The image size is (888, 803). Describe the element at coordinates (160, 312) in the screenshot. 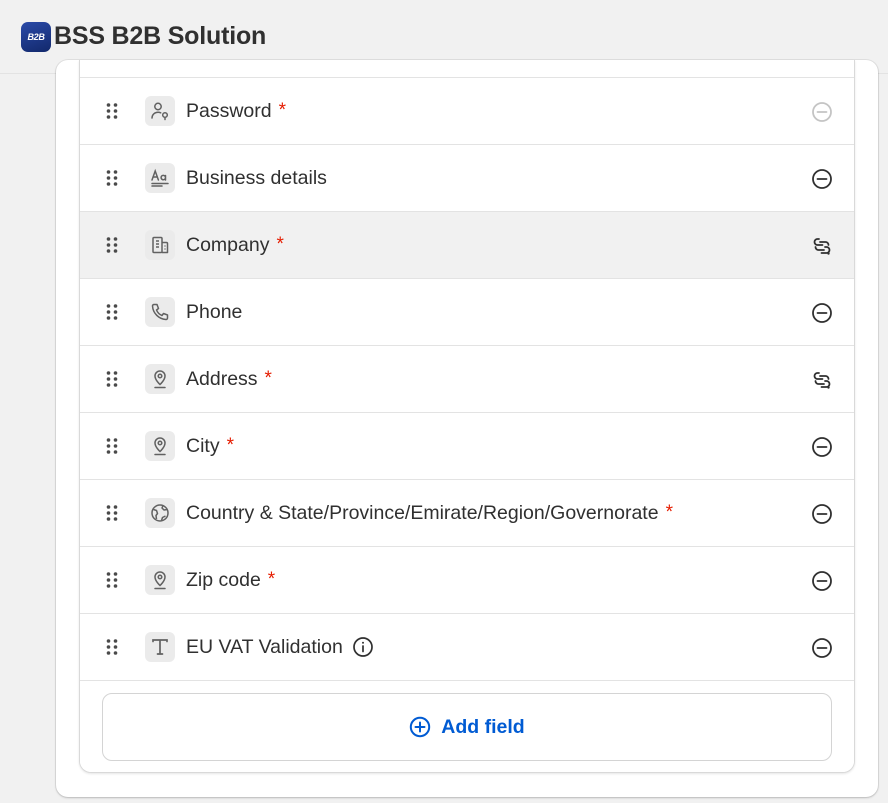

I see `phone-icon` at that location.